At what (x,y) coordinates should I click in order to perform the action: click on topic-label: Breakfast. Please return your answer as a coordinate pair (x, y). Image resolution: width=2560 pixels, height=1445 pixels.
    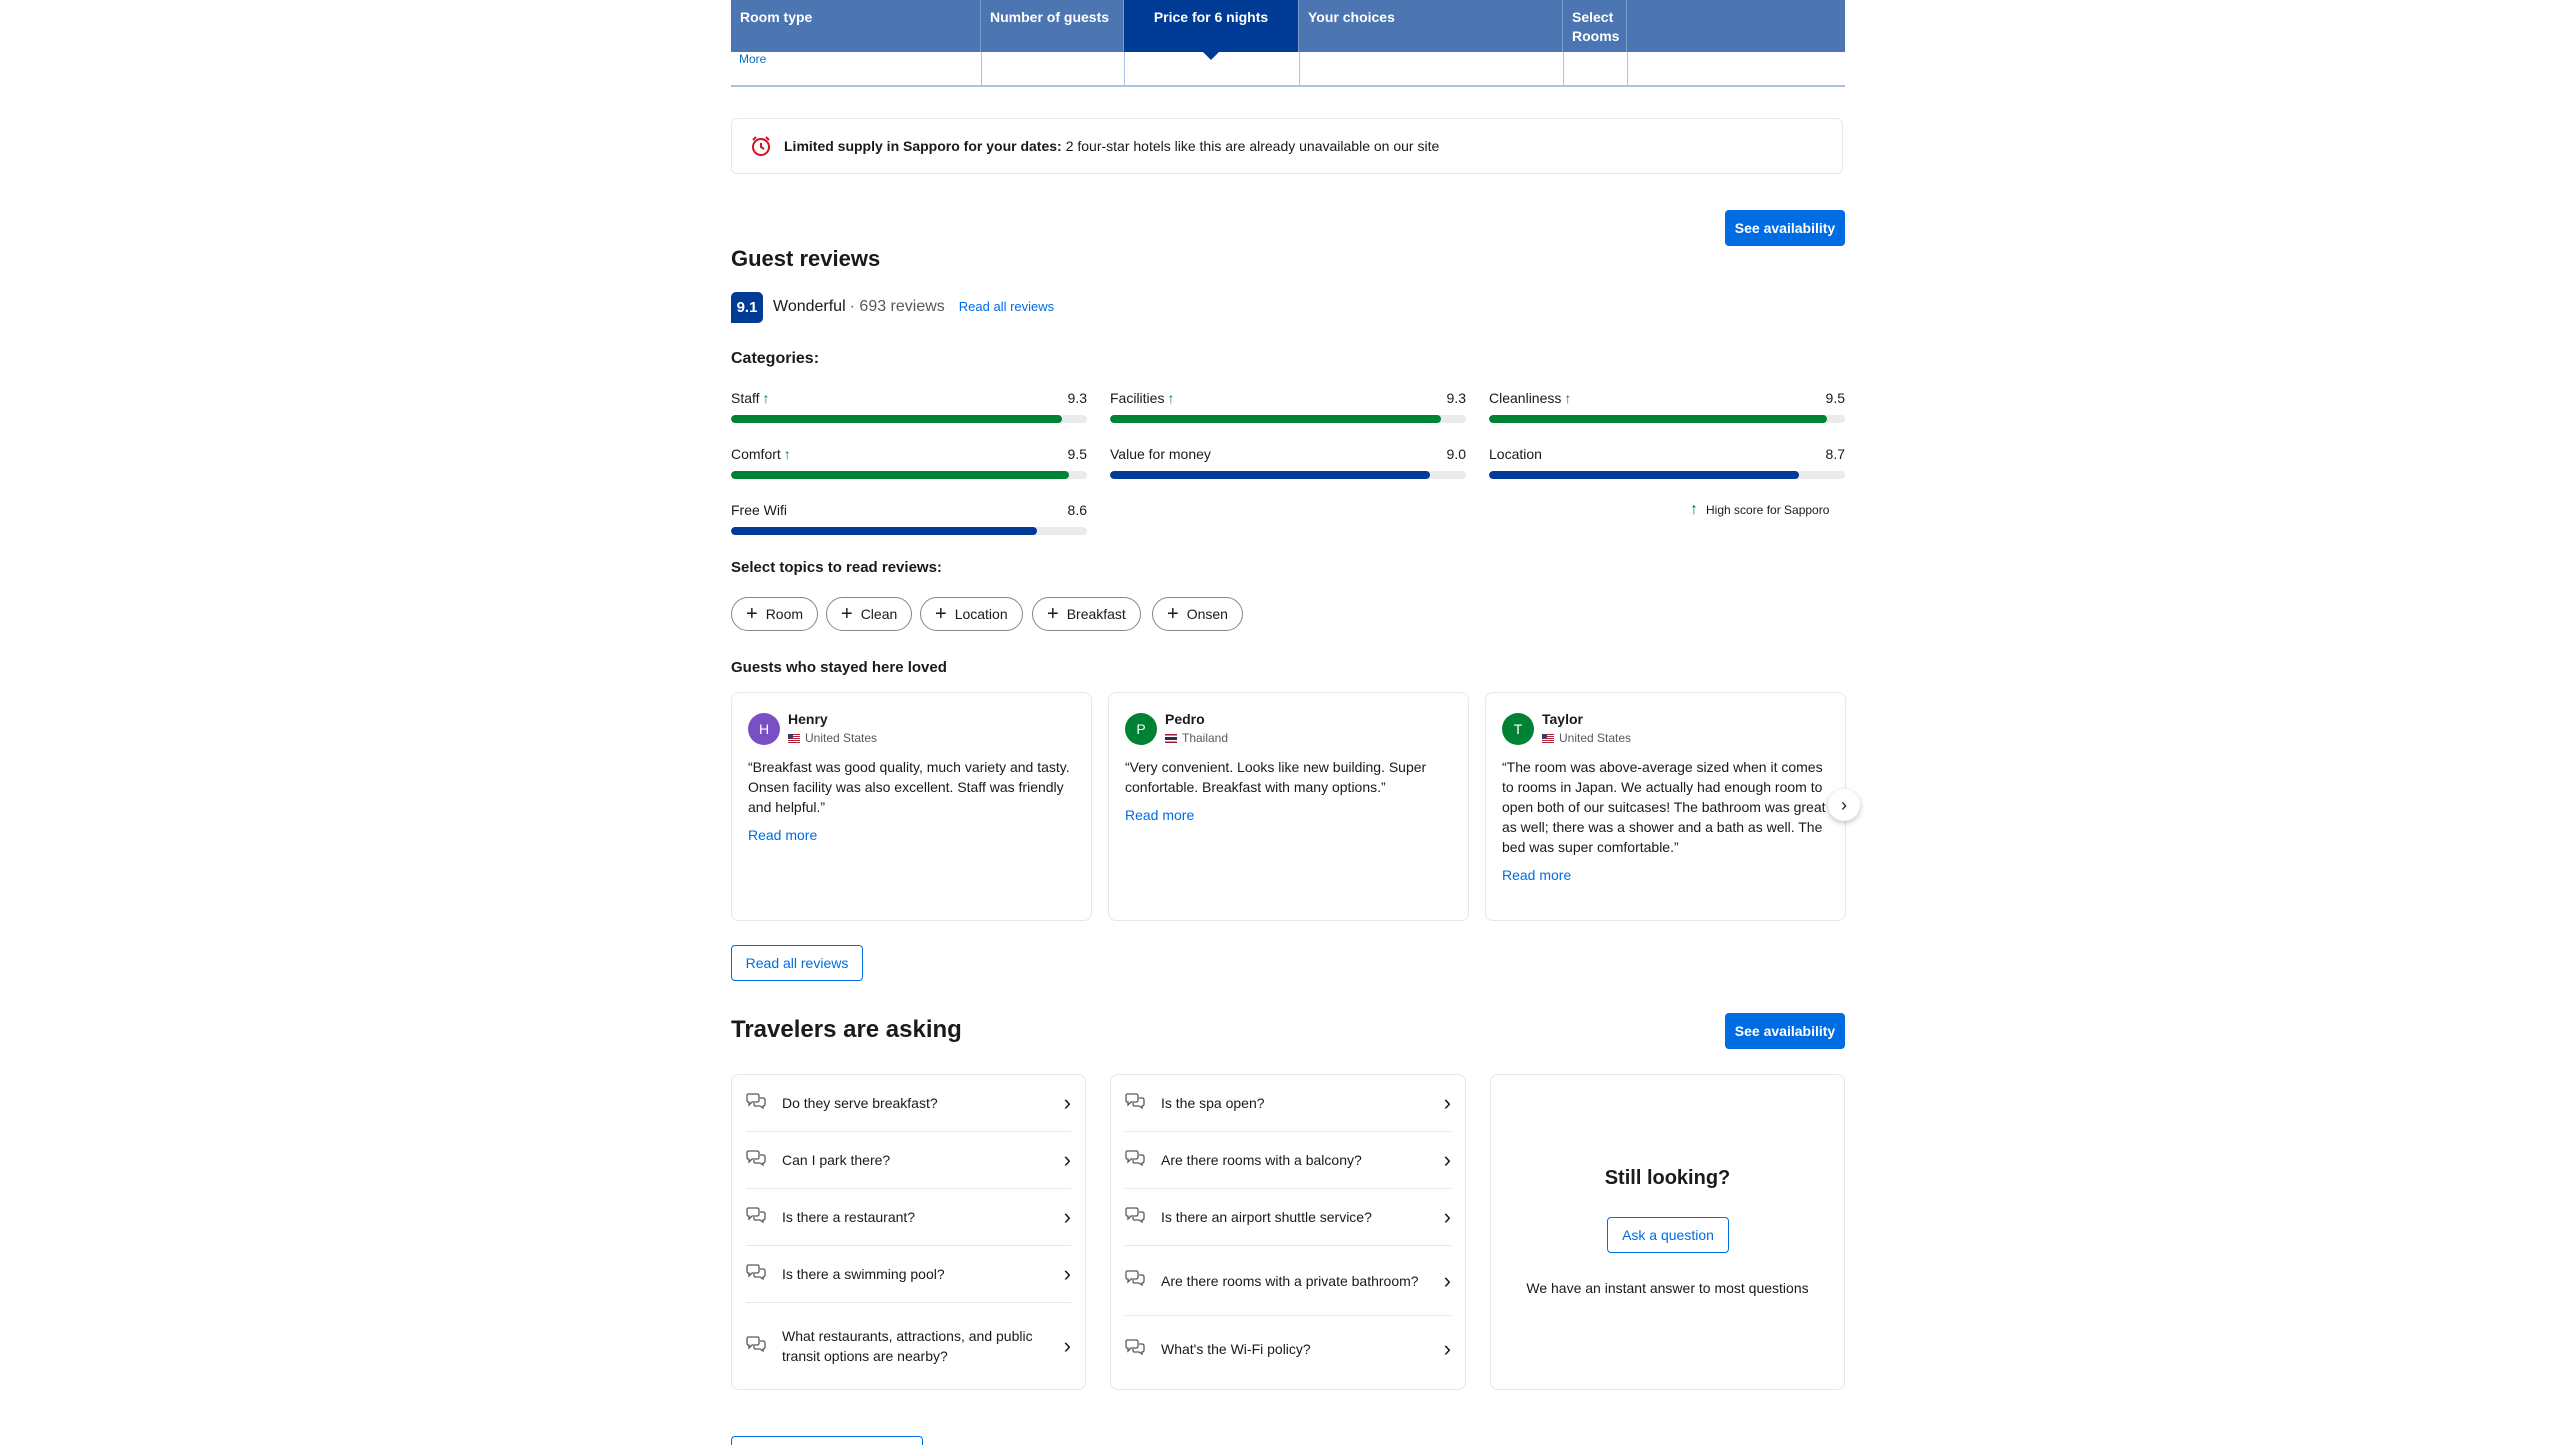
    Looking at the image, I should click on (1096, 614).